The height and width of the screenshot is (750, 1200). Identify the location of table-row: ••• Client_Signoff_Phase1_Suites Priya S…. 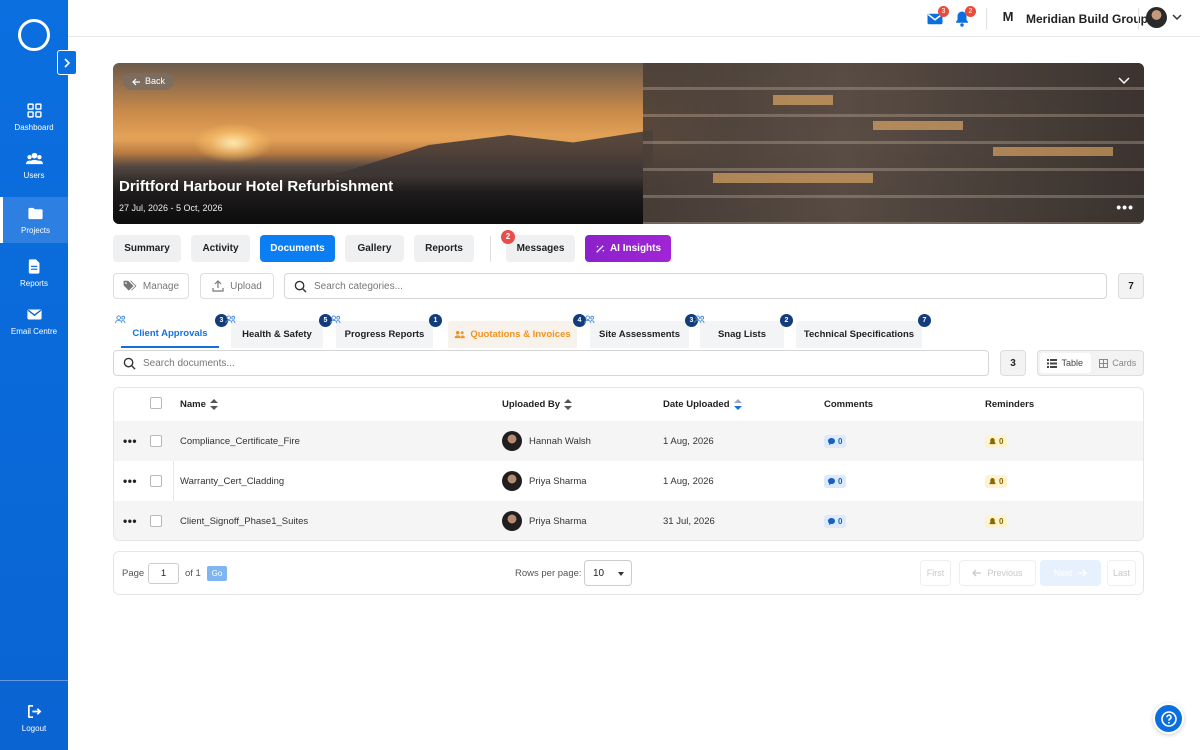
(628, 520).